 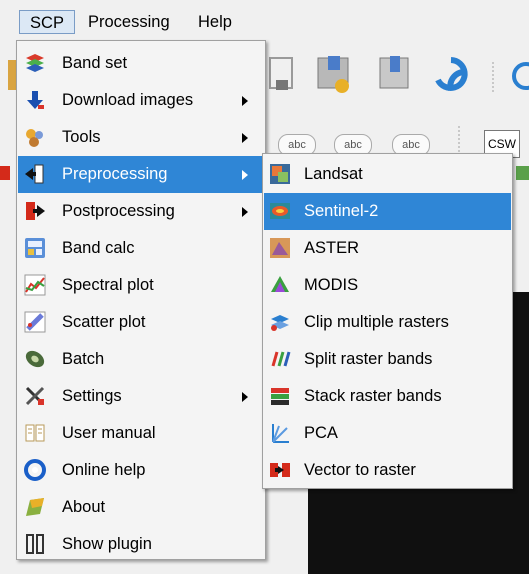 What do you see at coordinates (520, 76) in the screenshot?
I see `toolbar-partial-icon` at bounding box center [520, 76].